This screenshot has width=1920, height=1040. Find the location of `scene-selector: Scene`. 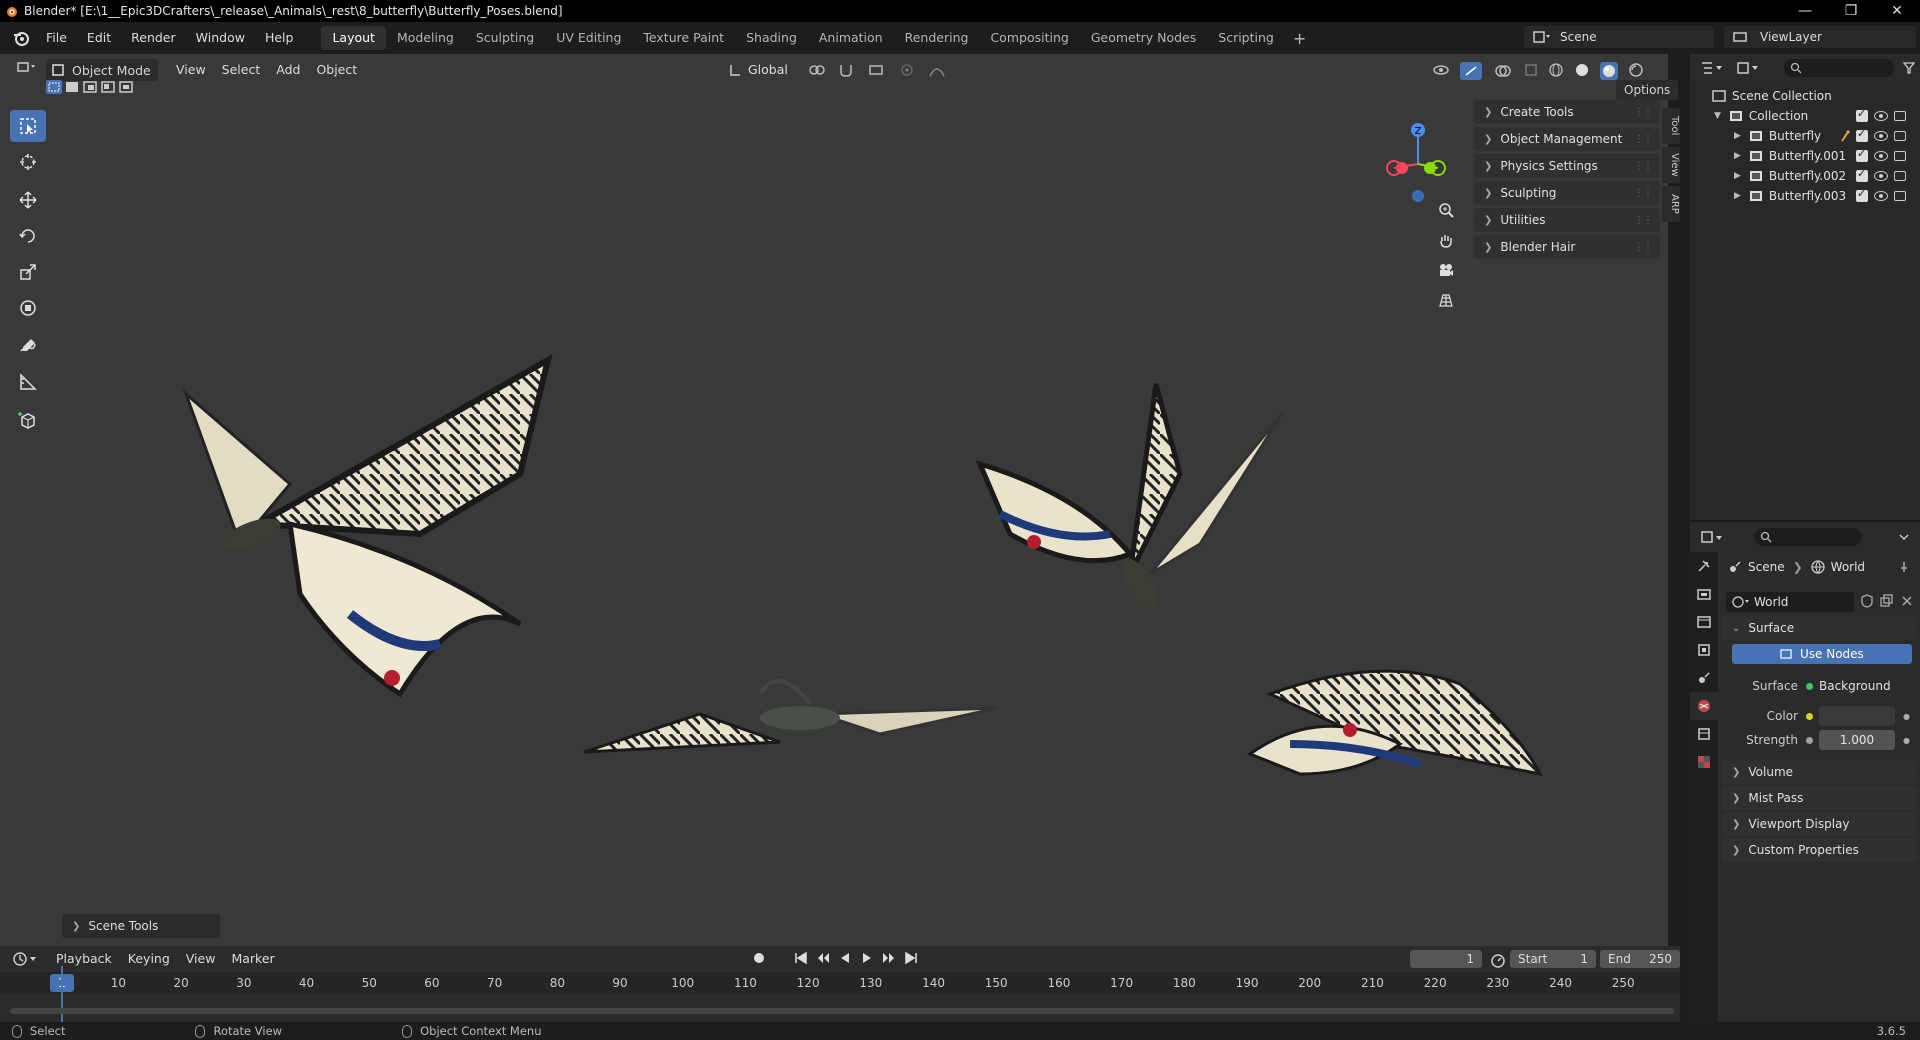

scene-selector: Scene is located at coordinates (1619, 37).